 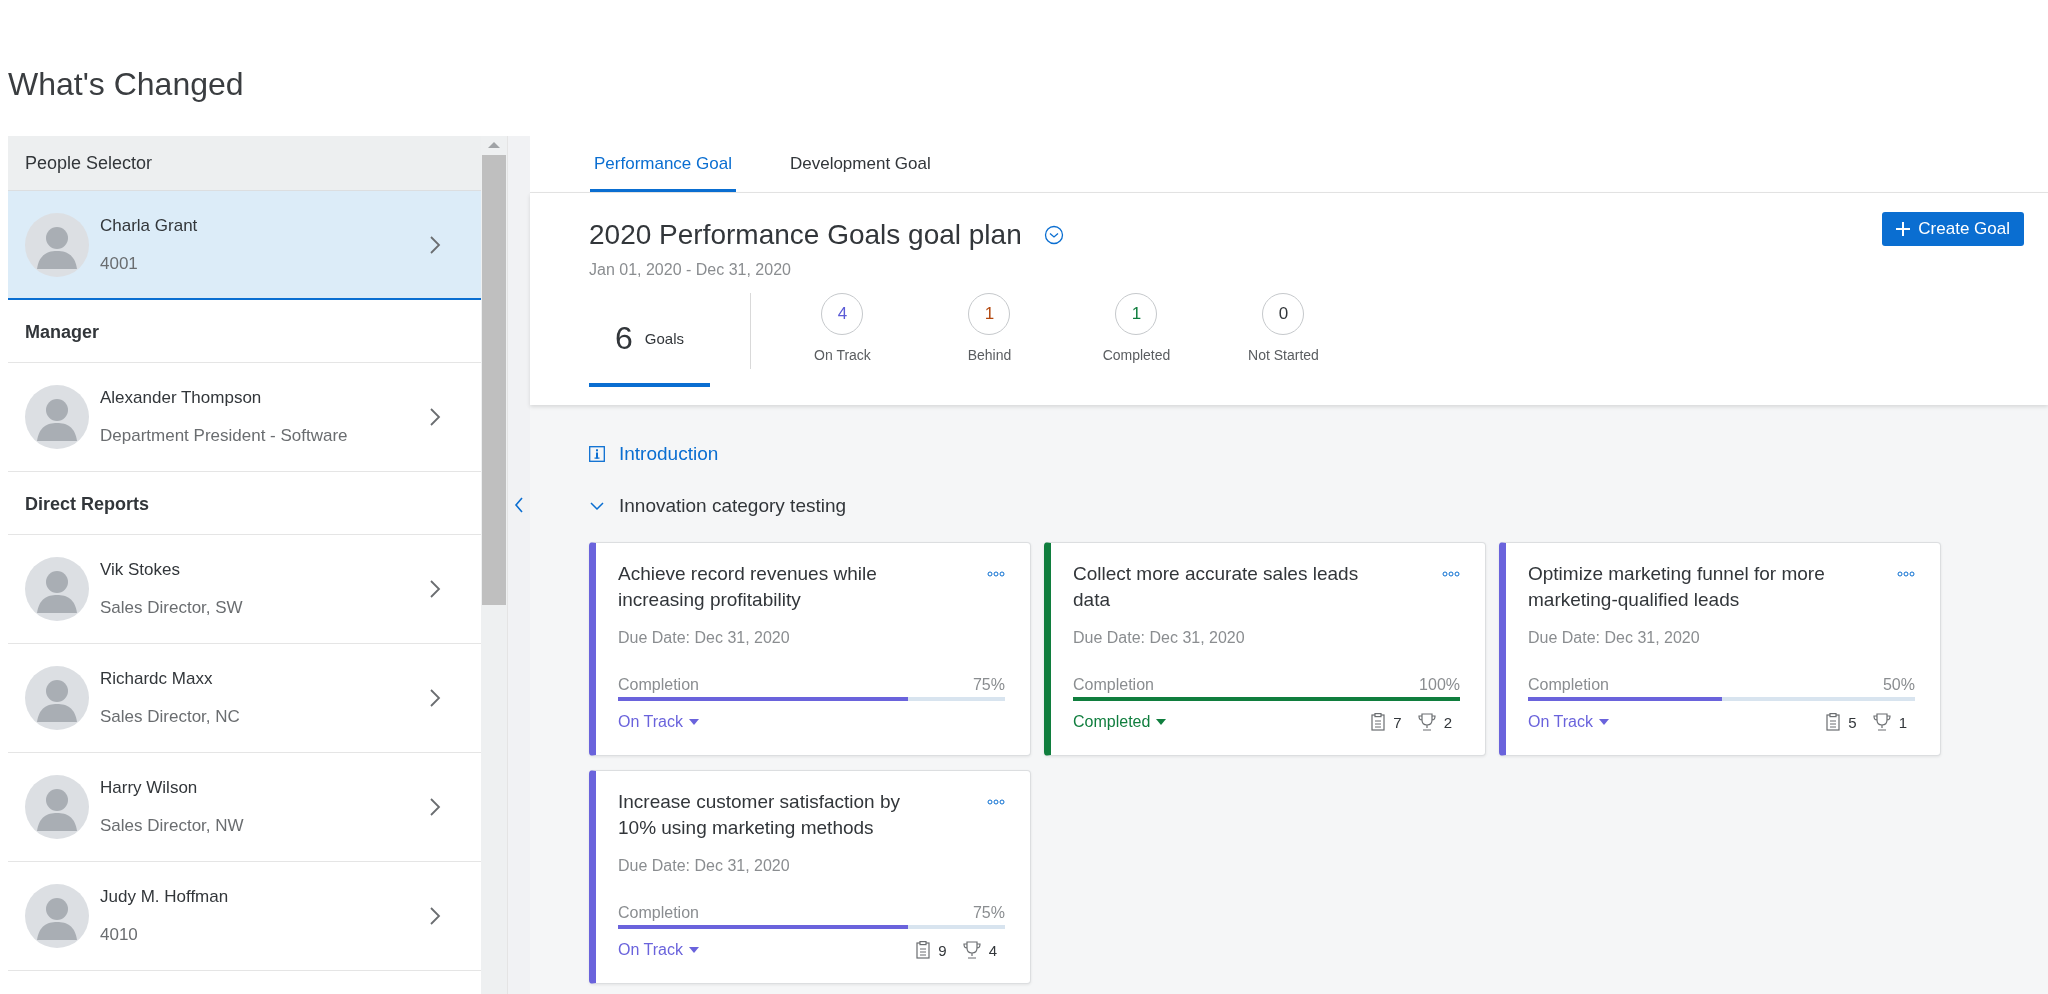 What do you see at coordinates (172, 826) in the screenshot?
I see `person-detail: Sales Director, NW` at bounding box center [172, 826].